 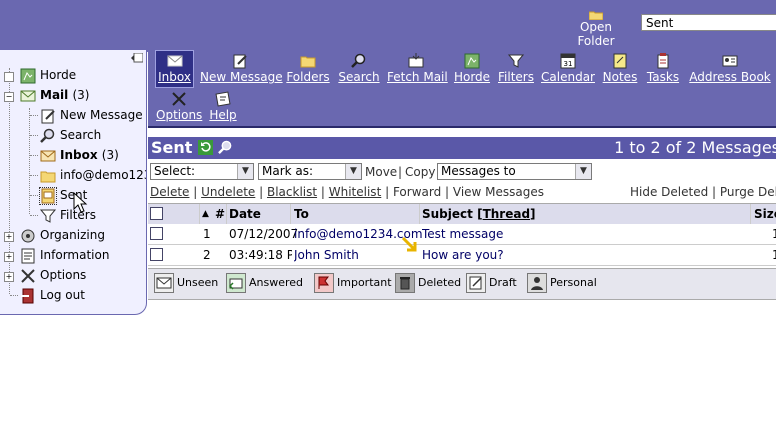 I want to click on nav-fetch-mail: Fetch Mail, so click(x=417, y=69).